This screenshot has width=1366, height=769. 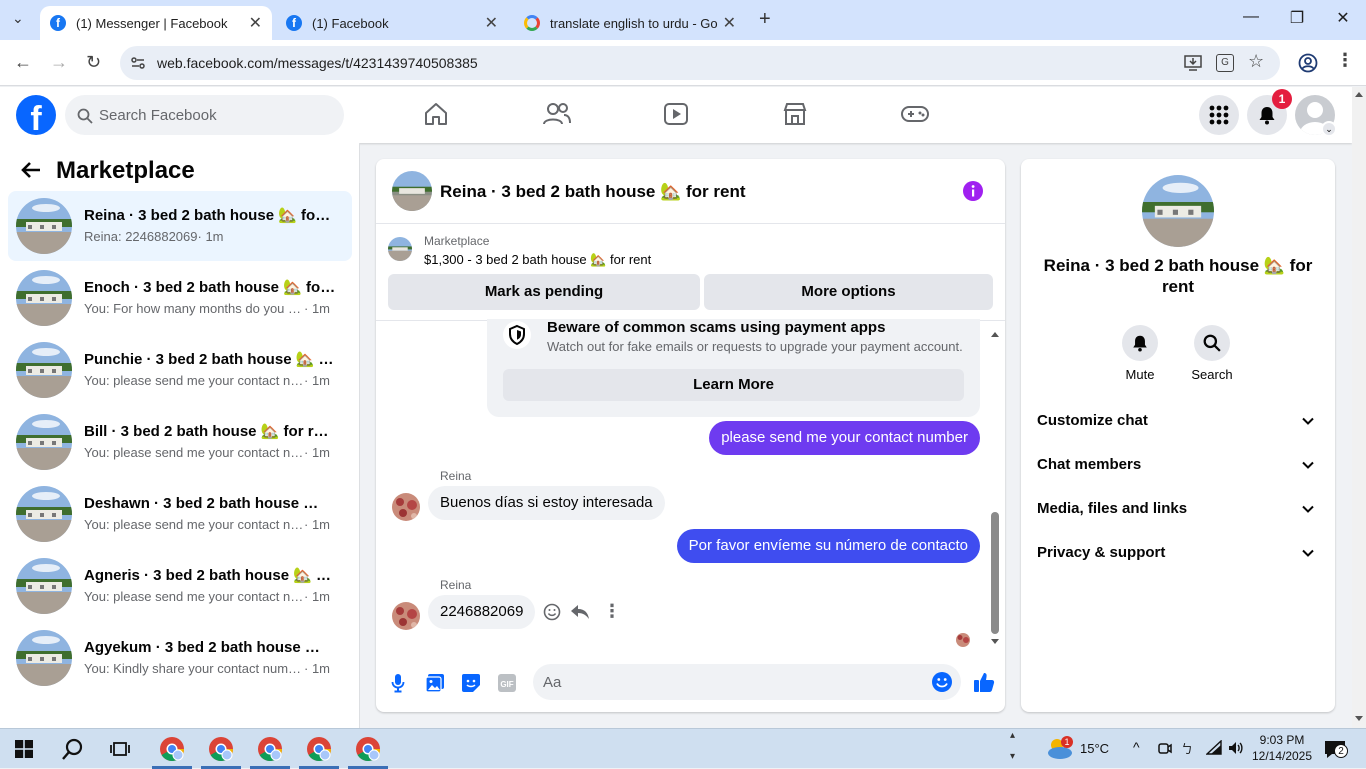 I want to click on photo-icon, so click(x=435, y=683).